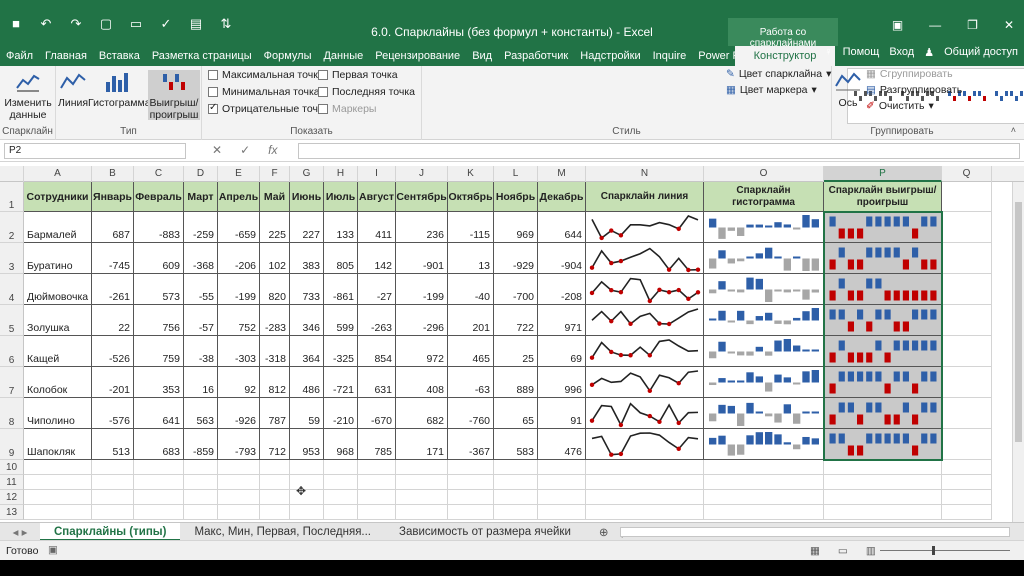 This screenshot has width=1024, height=576. What do you see at coordinates (1018, 322) in the screenshot?
I see `vertical-scroll-thumb` at bounding box center [1018, 322].